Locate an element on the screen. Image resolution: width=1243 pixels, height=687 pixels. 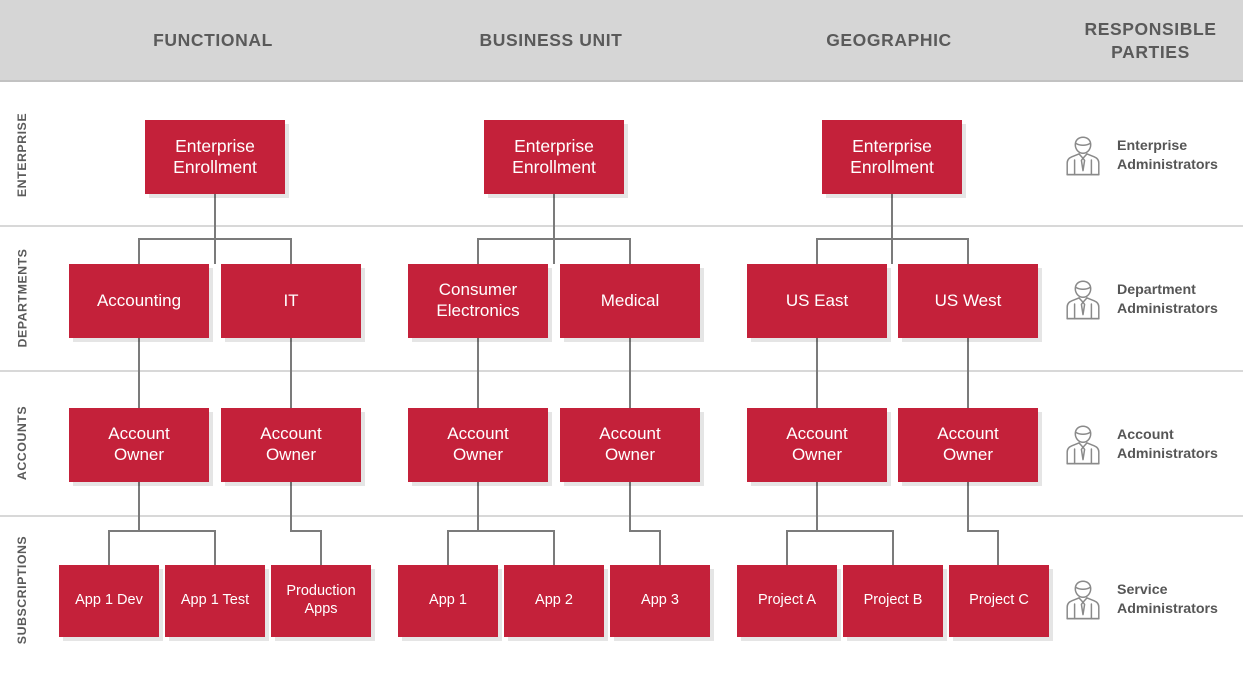
row-label-text: ENTERPRISE is located at coordinates (22, 154).